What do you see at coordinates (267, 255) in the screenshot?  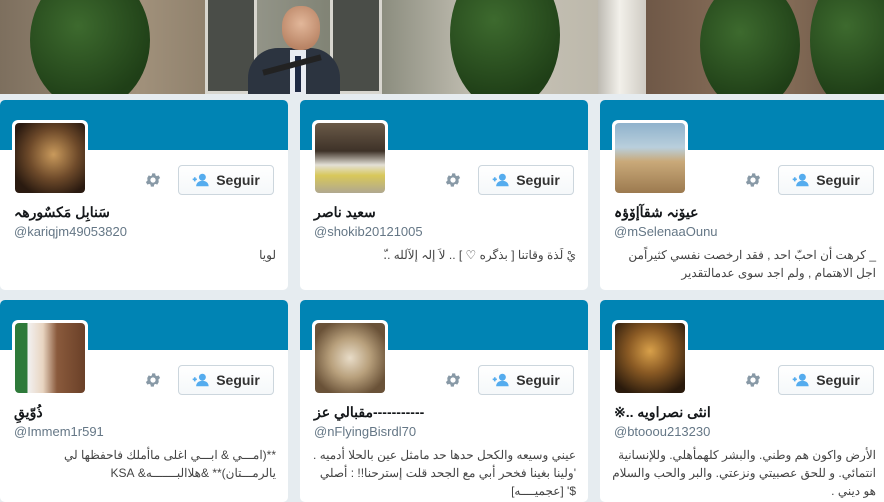 I see `user-bio: لويا` at bounding box center [267, 255].